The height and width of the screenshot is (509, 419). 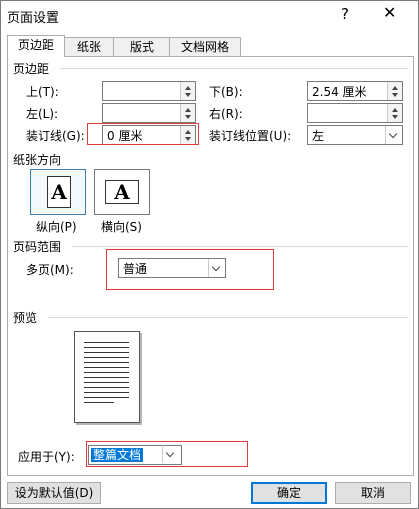 I want to click on ok-button: 确定, so click(x=289, y=493).